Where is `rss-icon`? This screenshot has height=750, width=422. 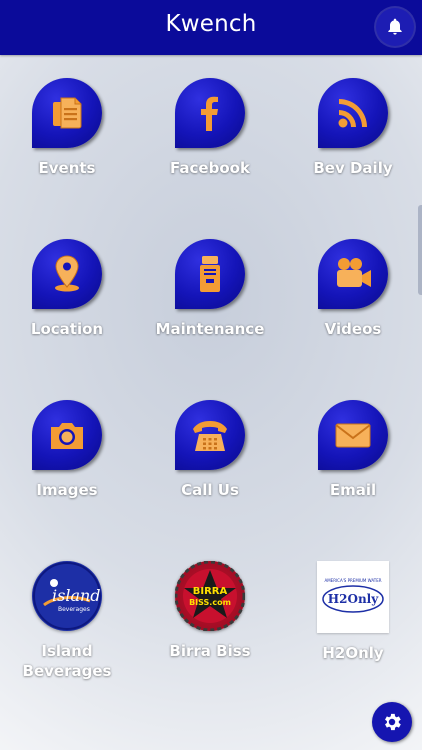 rss-icon is located at coordinates (352, 113).